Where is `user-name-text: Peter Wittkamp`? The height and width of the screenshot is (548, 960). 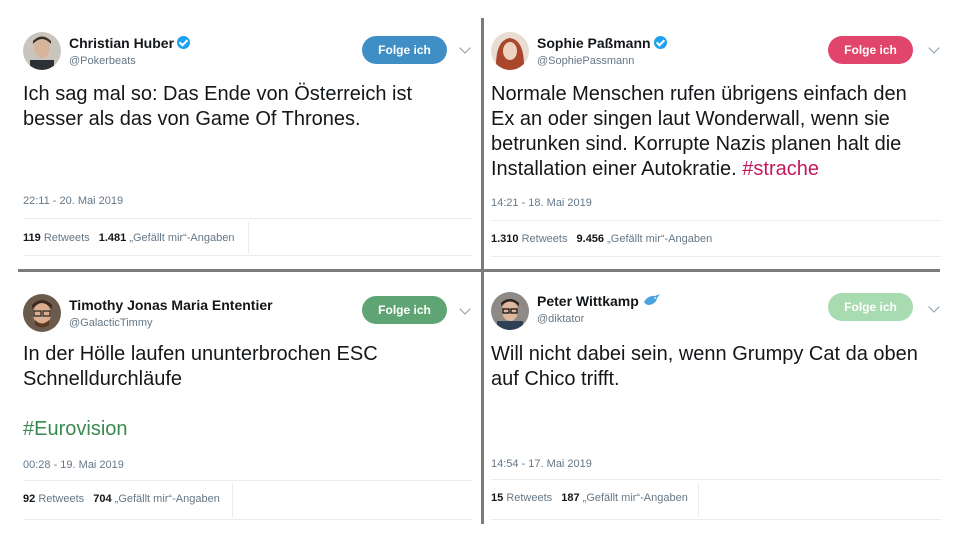 user-name-text: Peter Wittkamp is located at coordinates (588, 301).